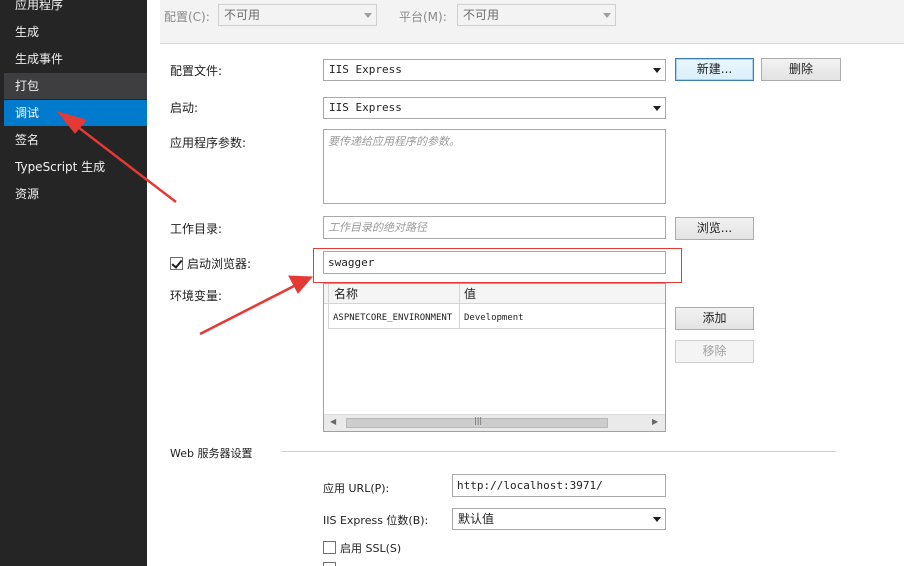 This screenshot has height=566, width=904. What do you see at coordinates (356, 488) in the screenshot?
I see `app-url-label: 应用 URL(P):` at bounding box center [356, 488].